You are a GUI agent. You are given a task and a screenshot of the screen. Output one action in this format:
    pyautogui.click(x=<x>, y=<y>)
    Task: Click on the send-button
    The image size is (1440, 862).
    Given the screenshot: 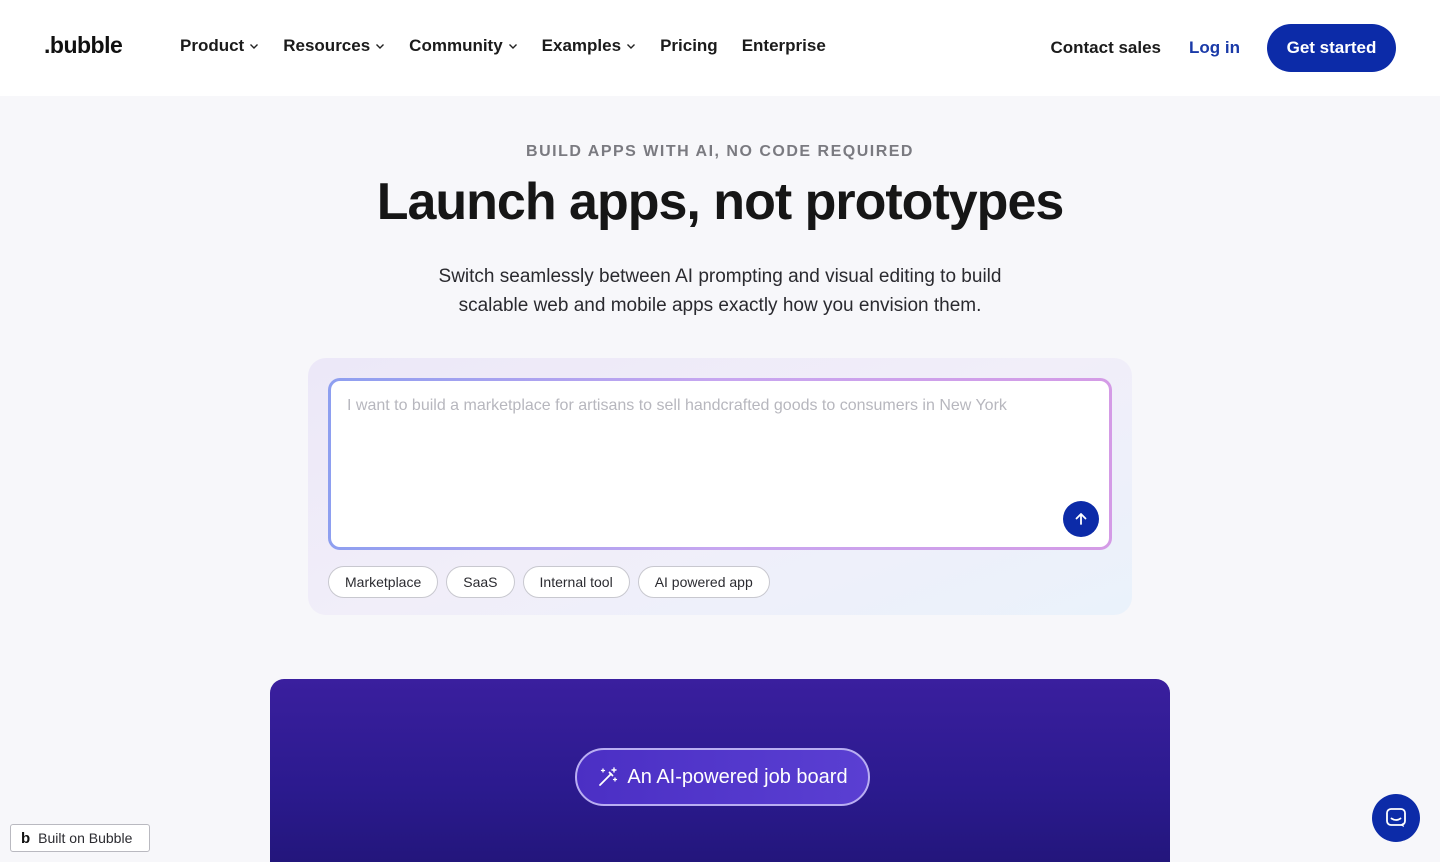 What is the action you would take?
    pyautogui.click(x=1081, y=519)
    